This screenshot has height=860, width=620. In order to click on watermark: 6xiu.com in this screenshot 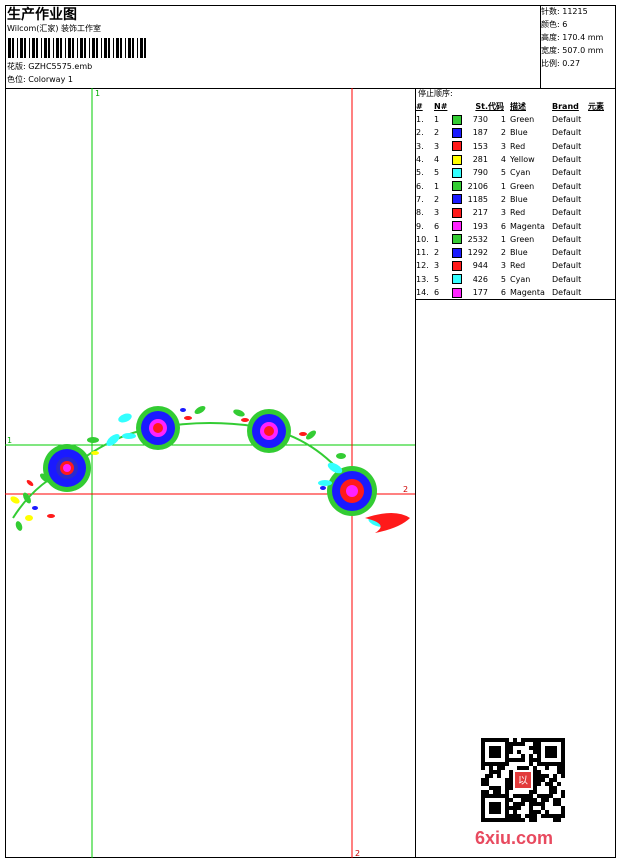, I will do `click(514, 838)`.